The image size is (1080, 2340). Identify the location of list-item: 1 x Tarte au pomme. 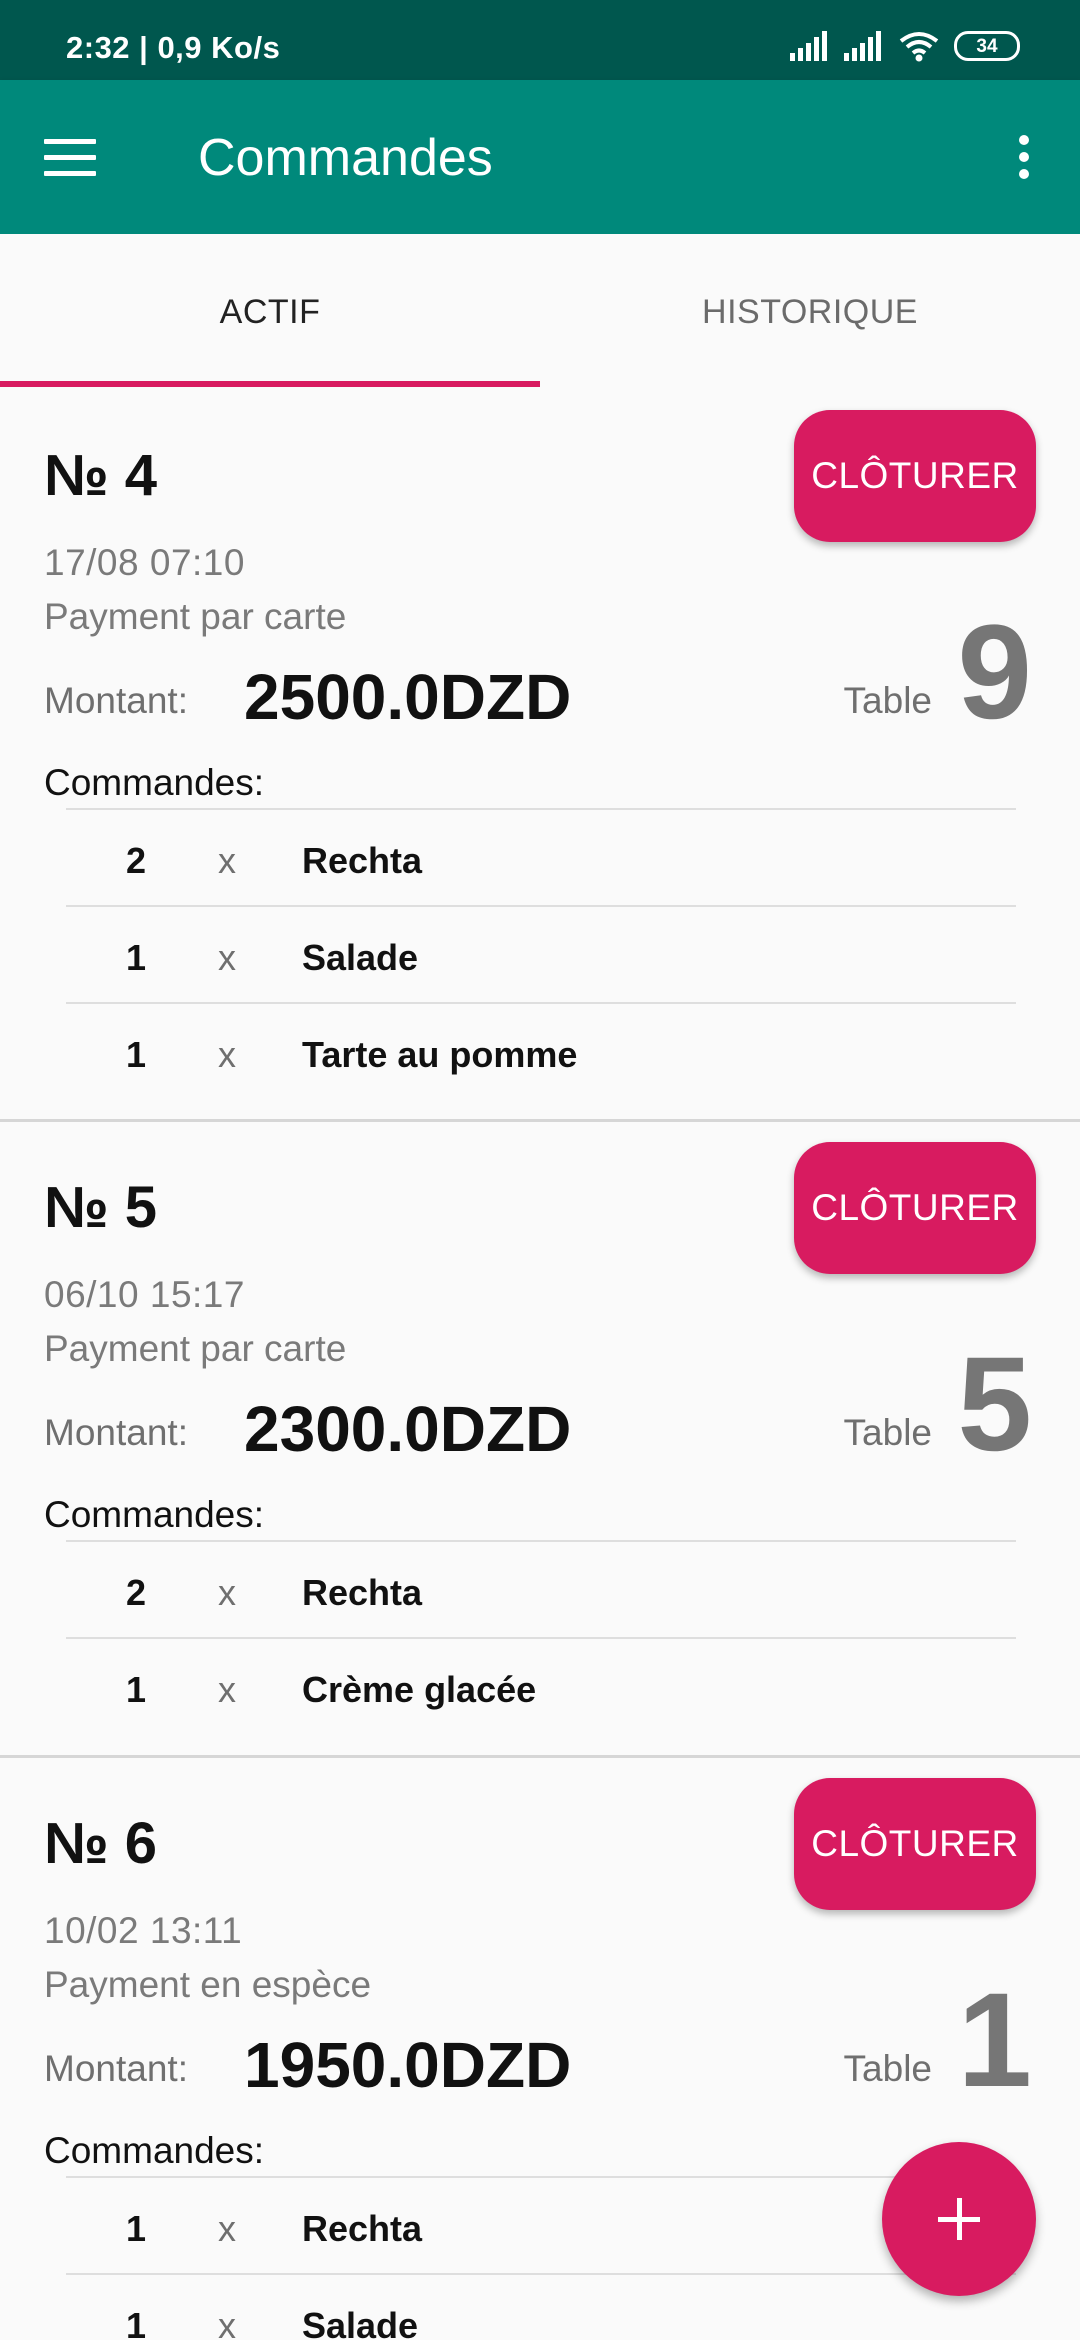
(541, 1050).